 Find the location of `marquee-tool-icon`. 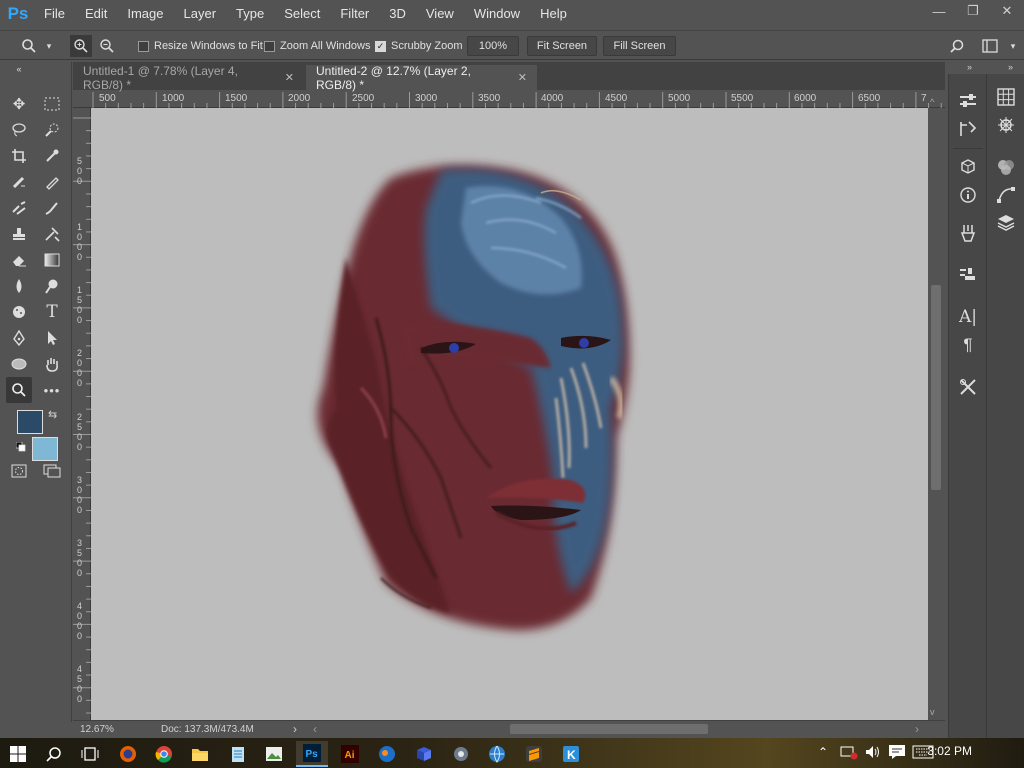

marquee-tool-icon is located at coordinates (52, 104).